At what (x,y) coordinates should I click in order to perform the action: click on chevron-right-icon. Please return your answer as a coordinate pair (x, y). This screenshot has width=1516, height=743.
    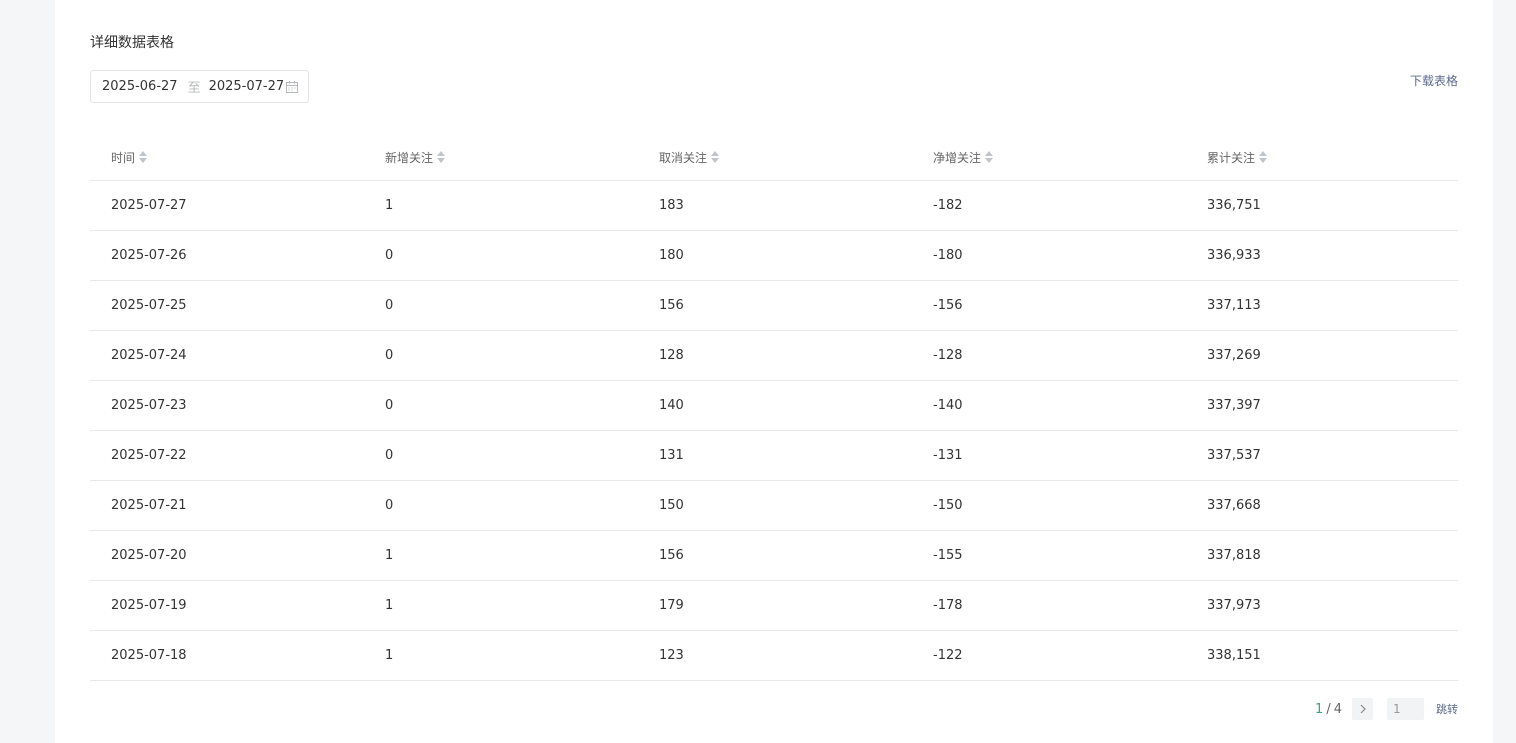
    Looking at the image, I should click on (1363, 709).